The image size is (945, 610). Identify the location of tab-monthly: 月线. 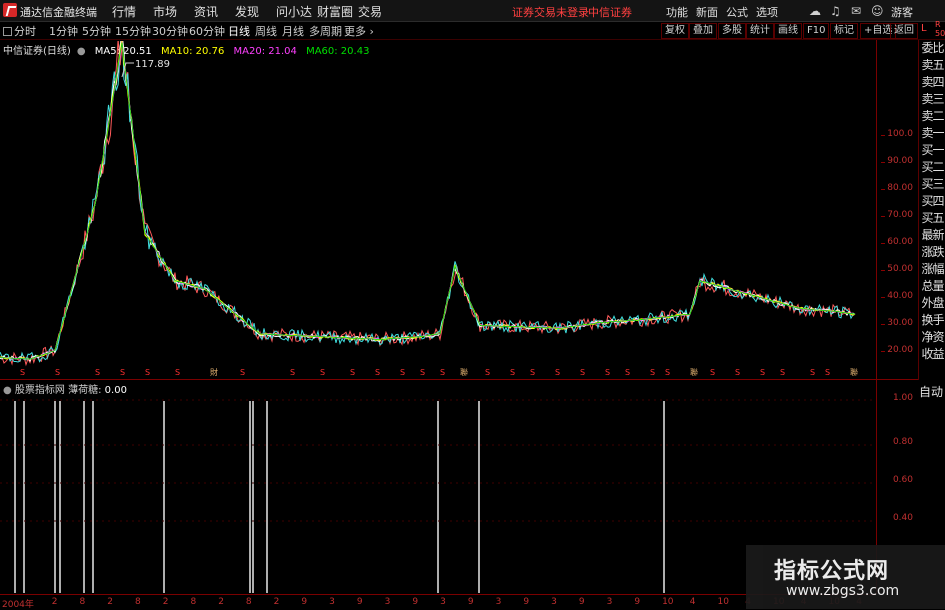
(293, 31).